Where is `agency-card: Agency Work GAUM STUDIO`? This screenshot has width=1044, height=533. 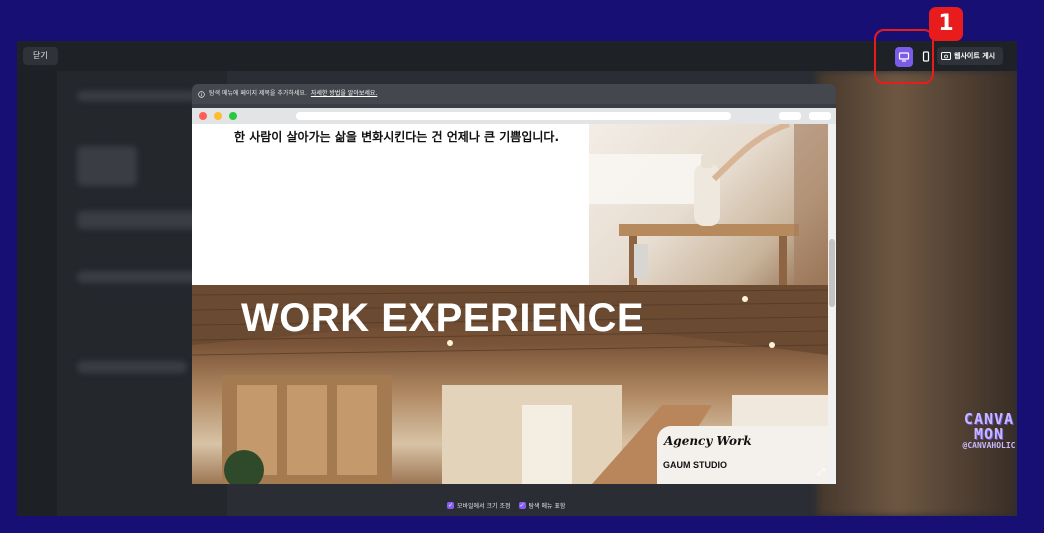
agency-card: Agency Work GAUM STUDIO is located at coordinates (742, 455).